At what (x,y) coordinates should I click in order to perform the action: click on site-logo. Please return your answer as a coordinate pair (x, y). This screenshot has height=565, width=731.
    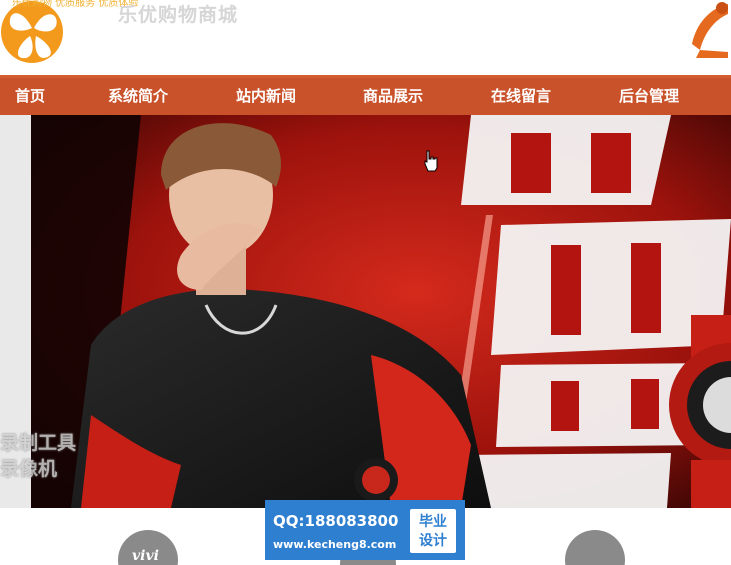
    Looking at the image, I should click on (32, 32).